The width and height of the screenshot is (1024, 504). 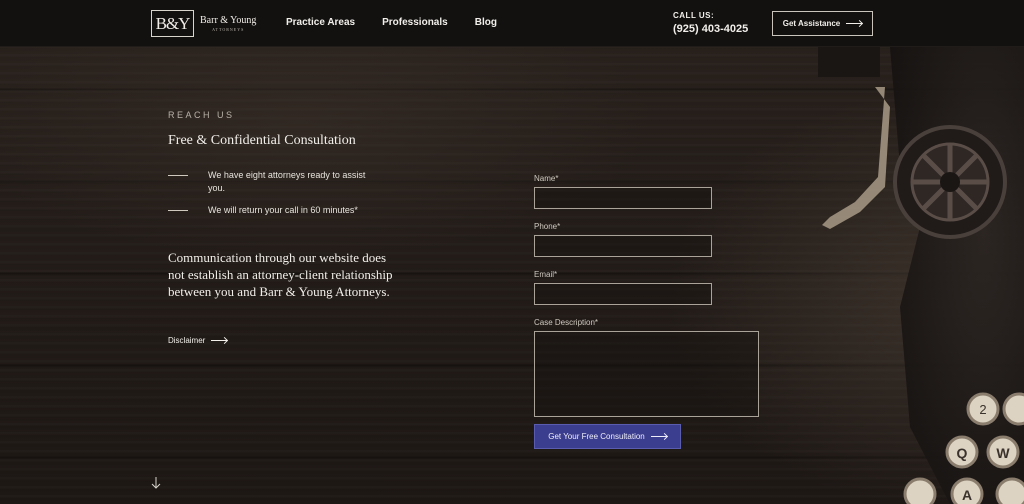 I want to click on nav-professionals: Professionals, so click(x=415, y=22).